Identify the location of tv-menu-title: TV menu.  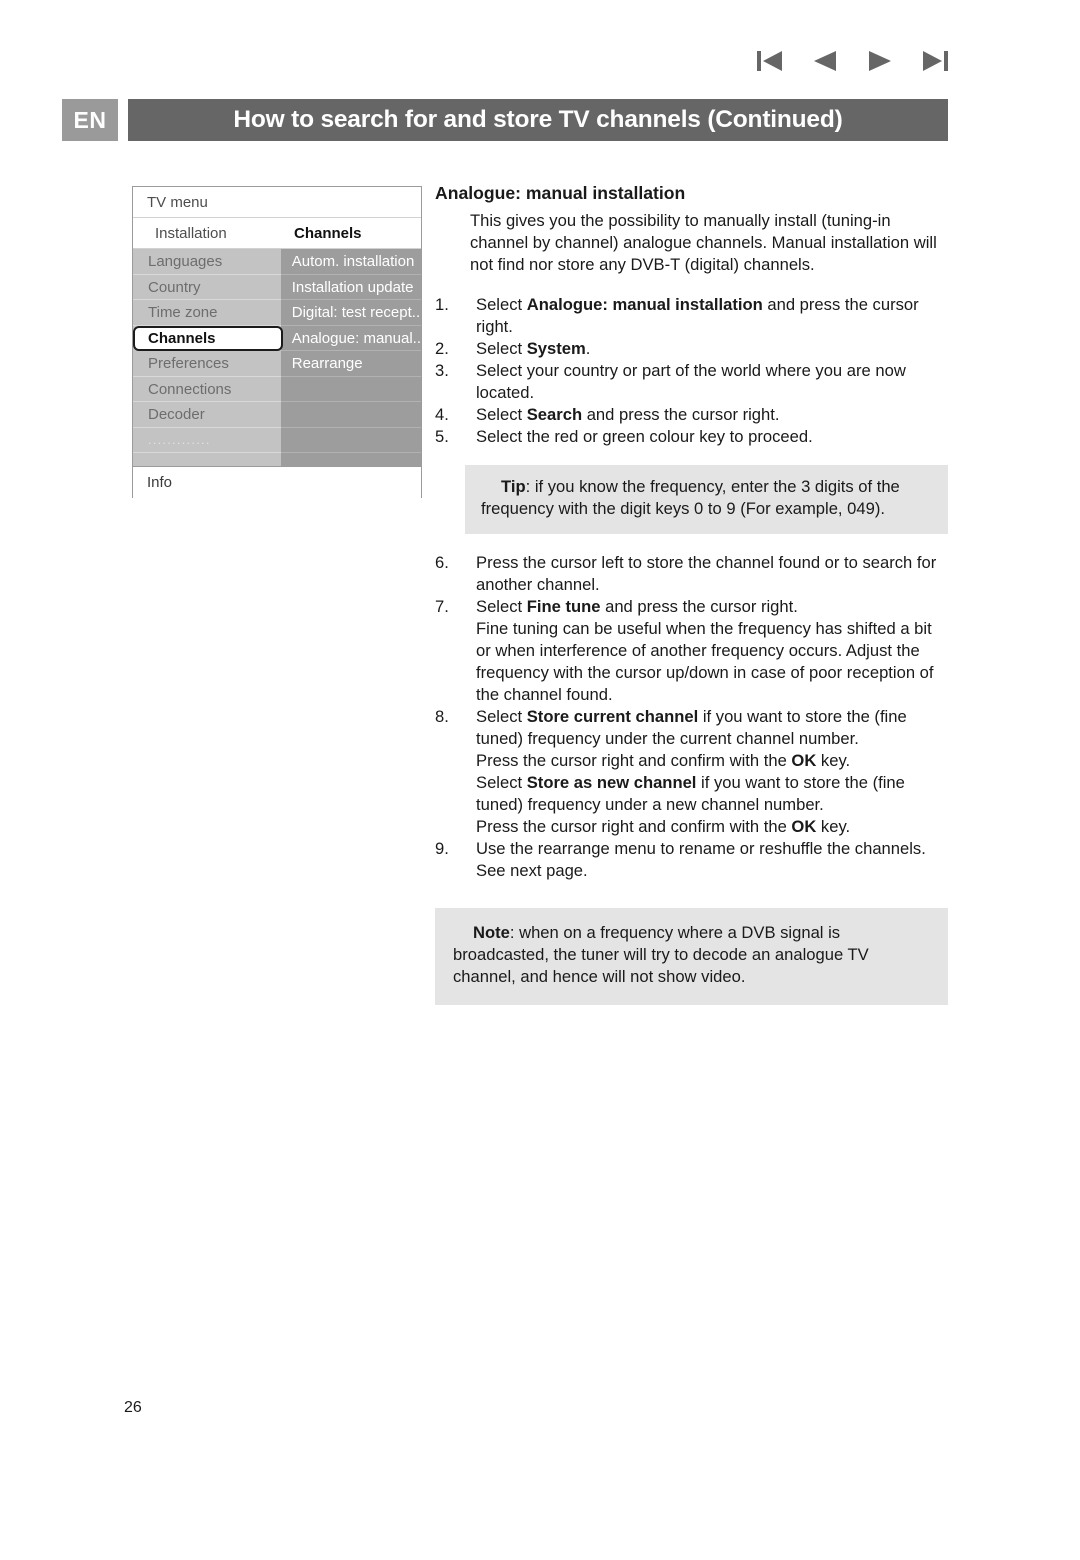
(277, 202).